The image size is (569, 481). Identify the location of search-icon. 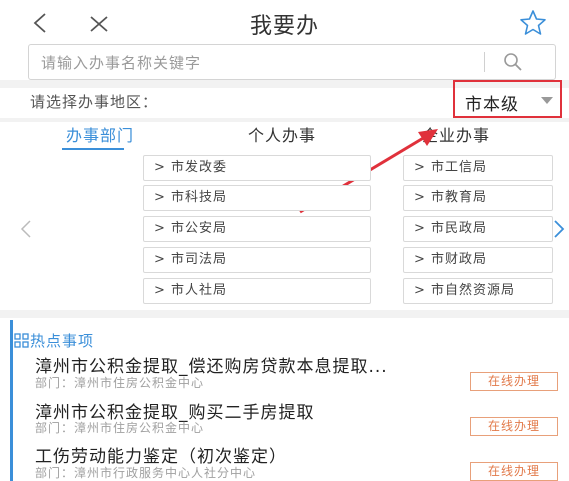
(513, 62).